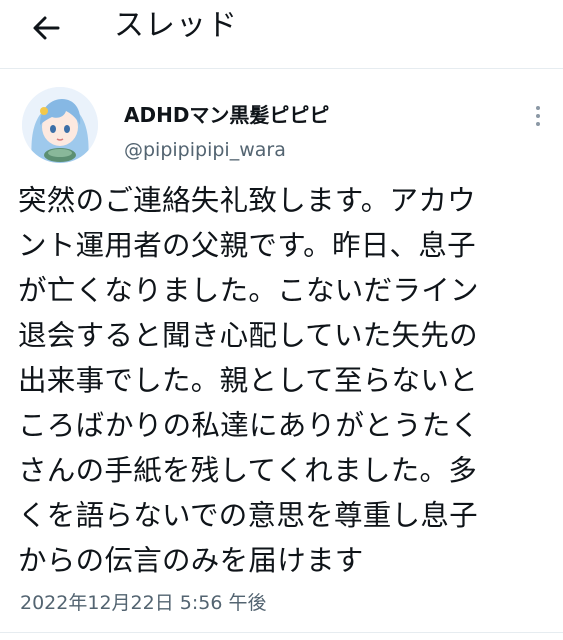  Describe the element at coordinates (226, 115) in the screenshot. I see `author-display-name: ADHDマン黒髪ピピピ` at that location.